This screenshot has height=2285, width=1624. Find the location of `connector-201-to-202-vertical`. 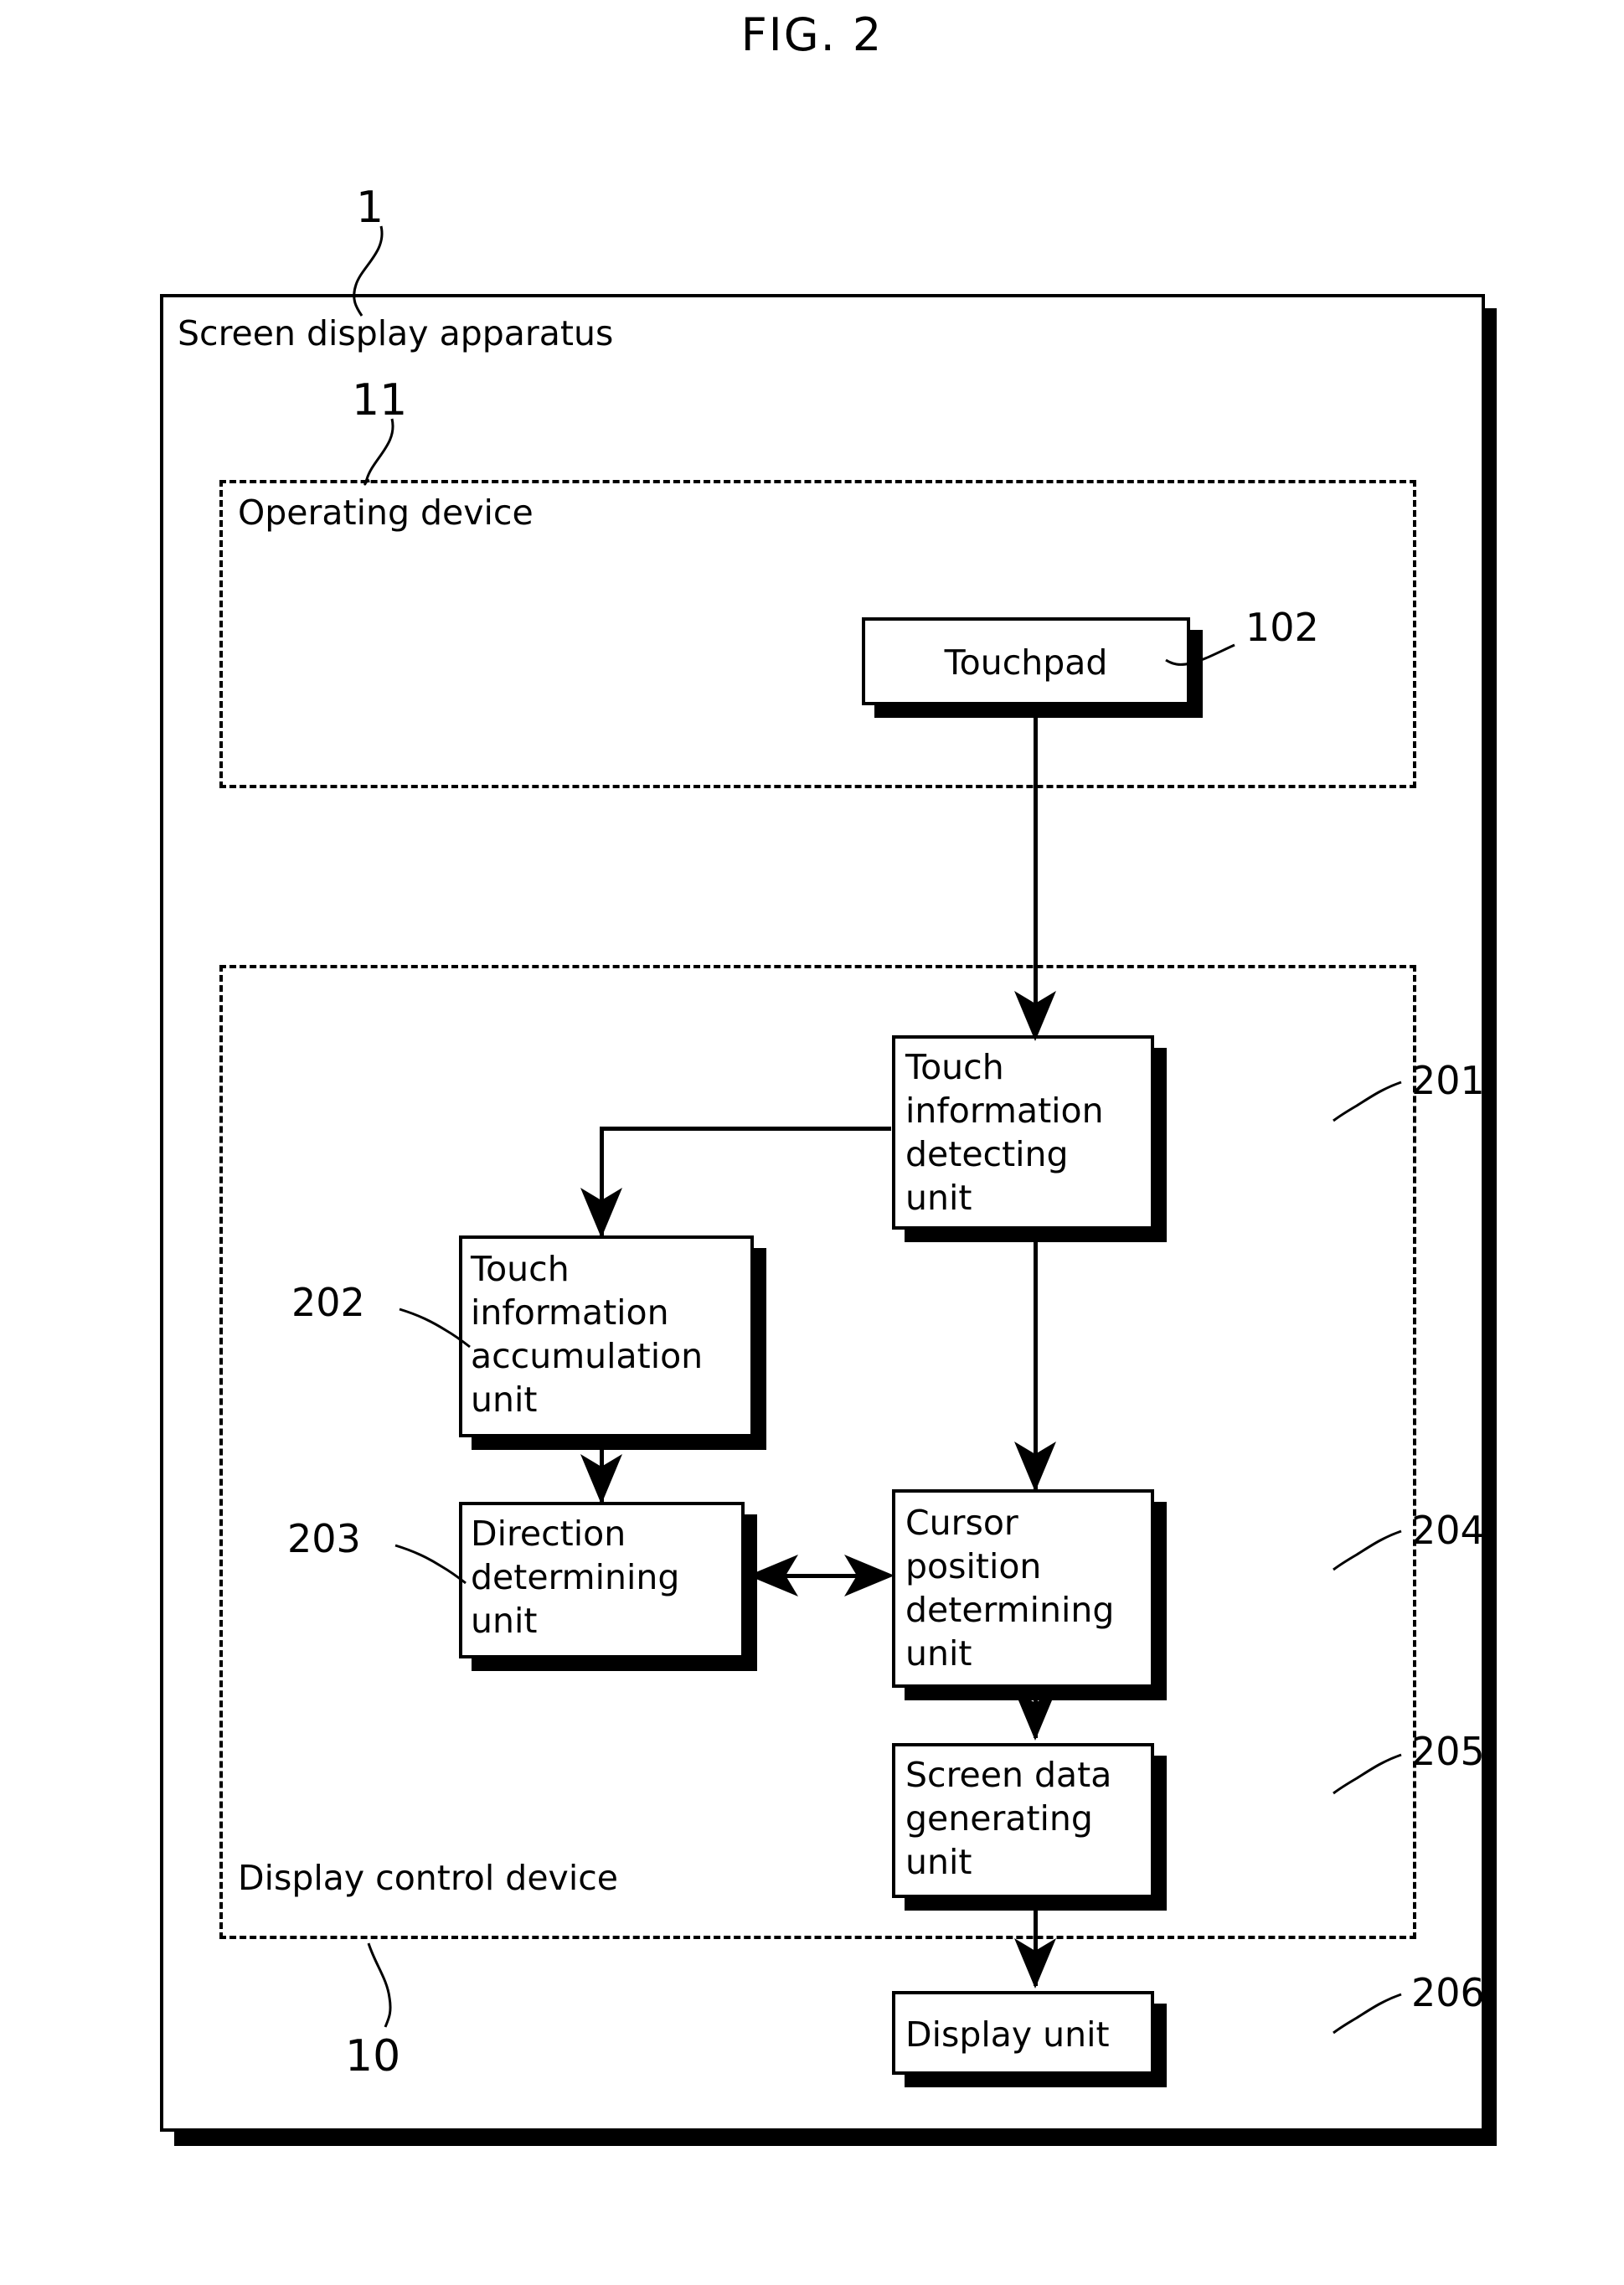

connector-201-to-202-vertical is located at coordinates (602, 1181).